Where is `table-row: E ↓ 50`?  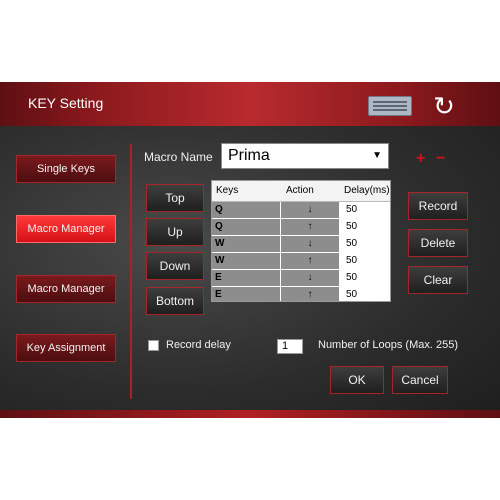
table-row: E ↓ 50 is located at coordinates (301, 278).